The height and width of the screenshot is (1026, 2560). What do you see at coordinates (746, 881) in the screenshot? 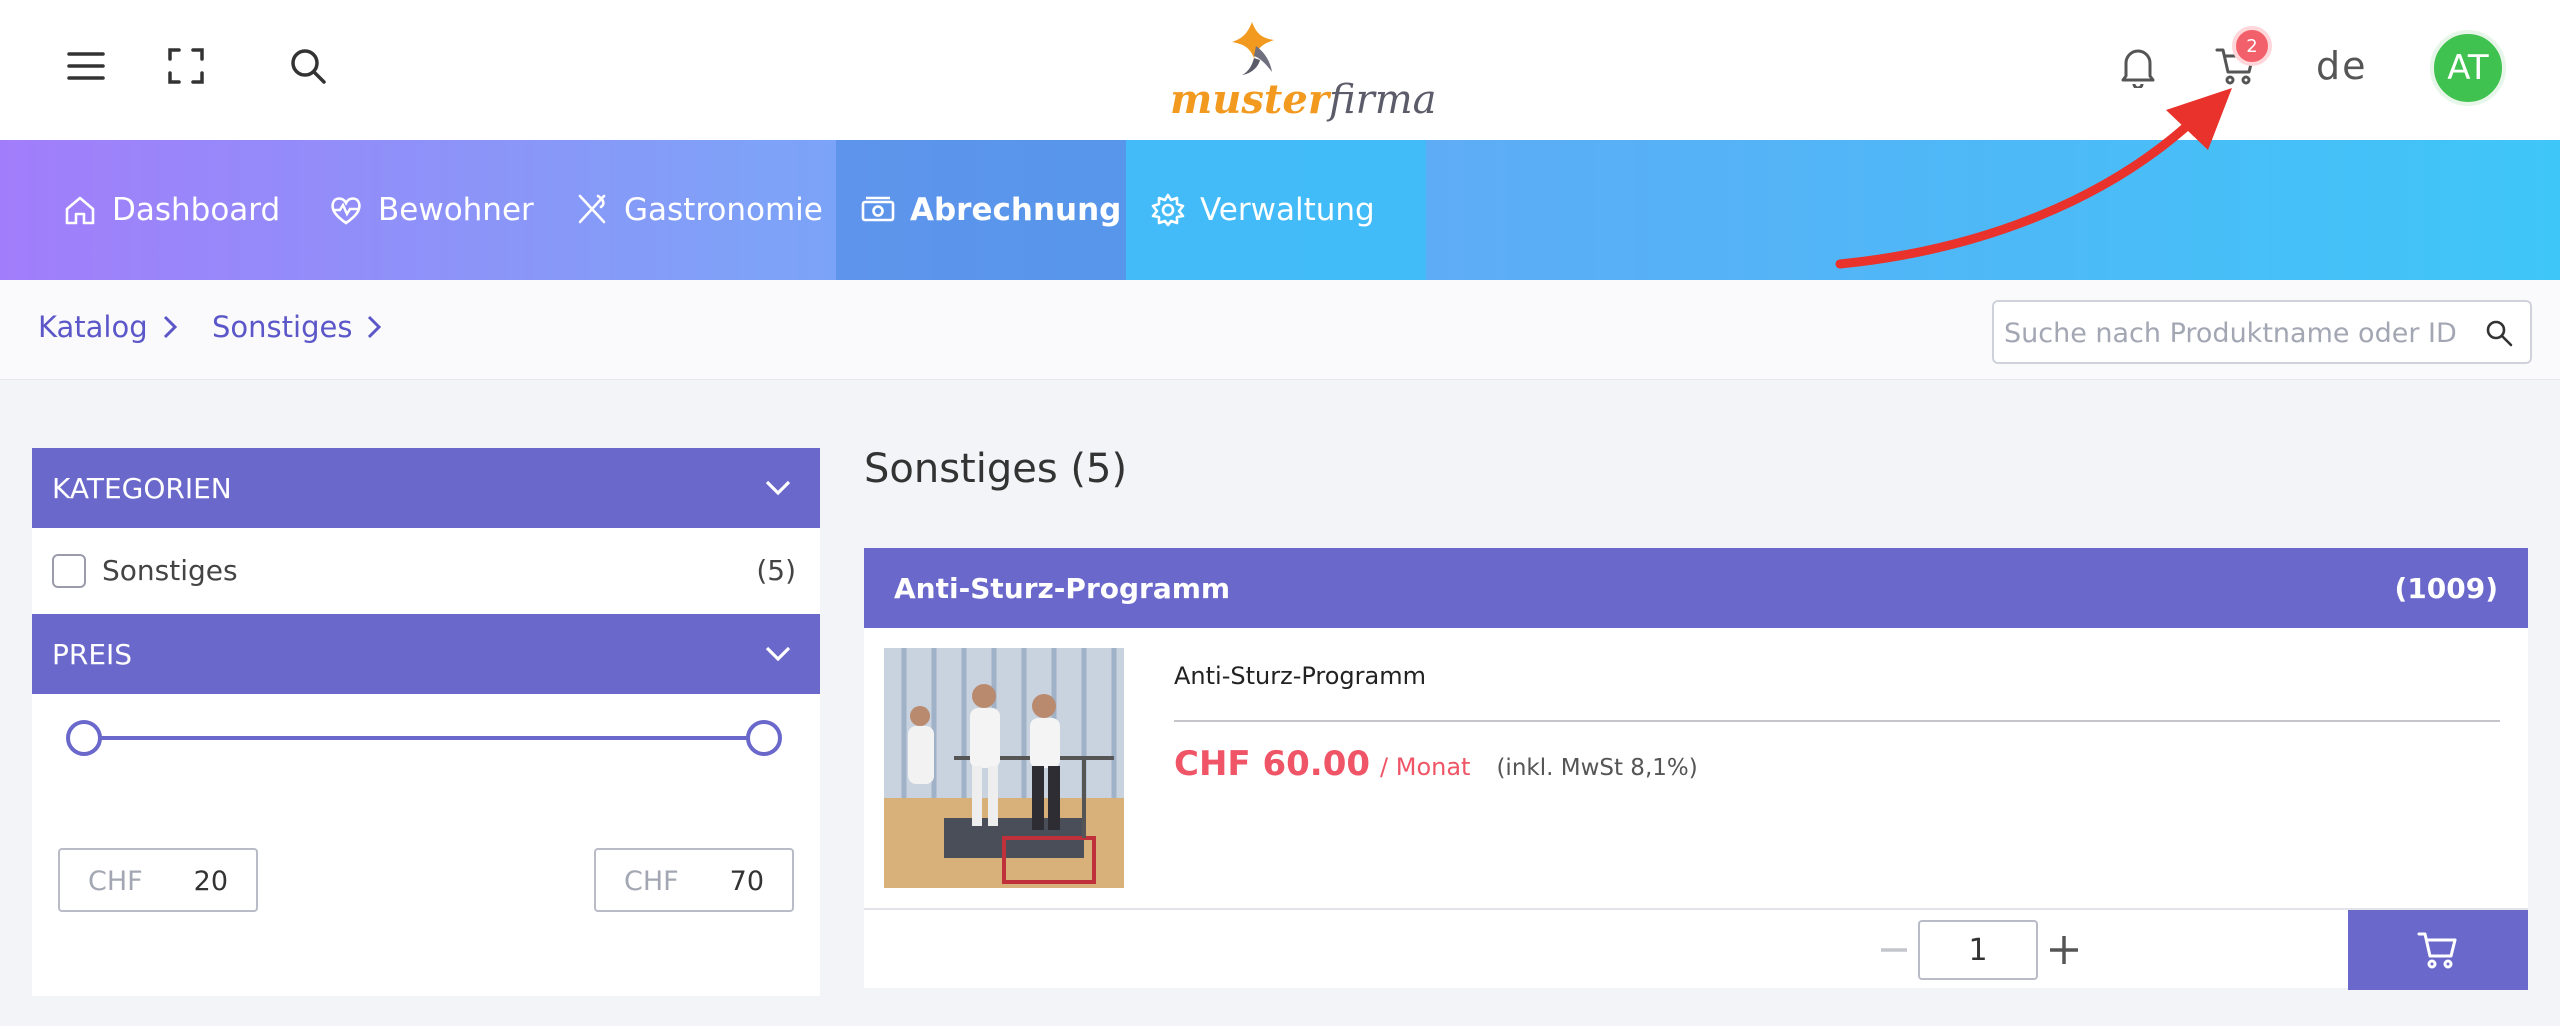
I see `price-max-value: 70` at bounding box center [746, 881].